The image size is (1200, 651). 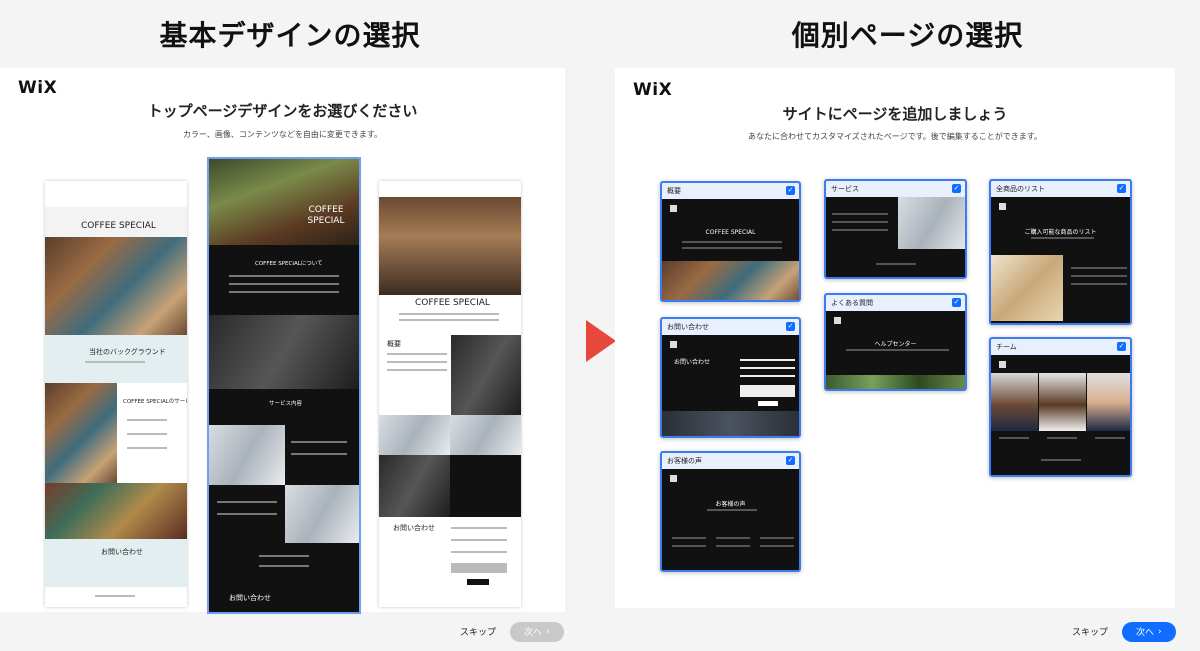 What do you see at coordinates (730, 241) in the screenshot?
I see `page-card-overview: 概要 ✓ COFFEE SPECIAL` at bounding box center [730, 241].